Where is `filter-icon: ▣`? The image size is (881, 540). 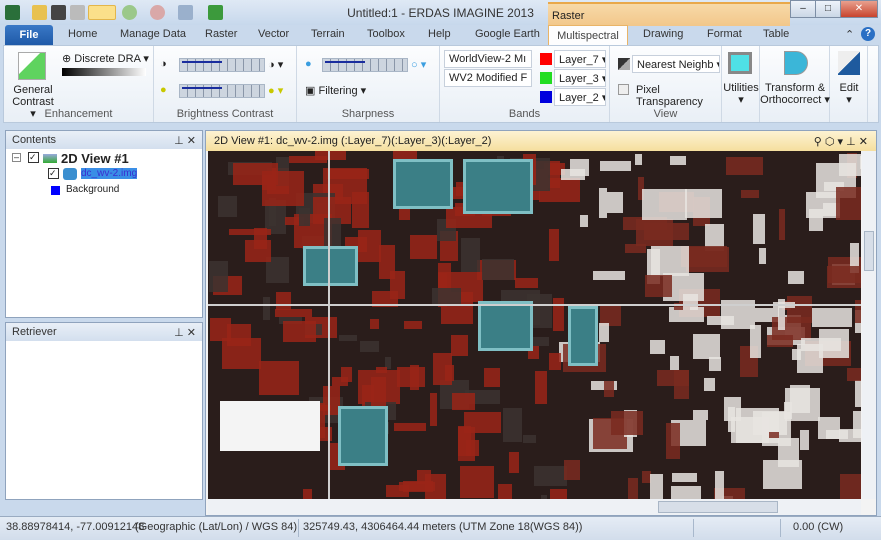 filter-icon: ▣ is located at coordinates (310, 91).